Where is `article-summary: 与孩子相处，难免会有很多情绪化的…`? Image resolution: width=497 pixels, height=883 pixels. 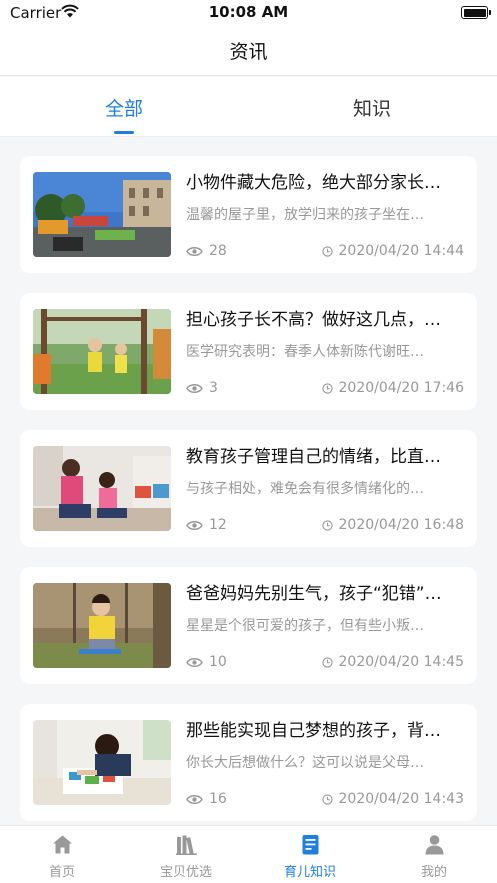 article-summary: 与孩子相处，难免会有很多情绪化的… is located at coordinates (305, 489).